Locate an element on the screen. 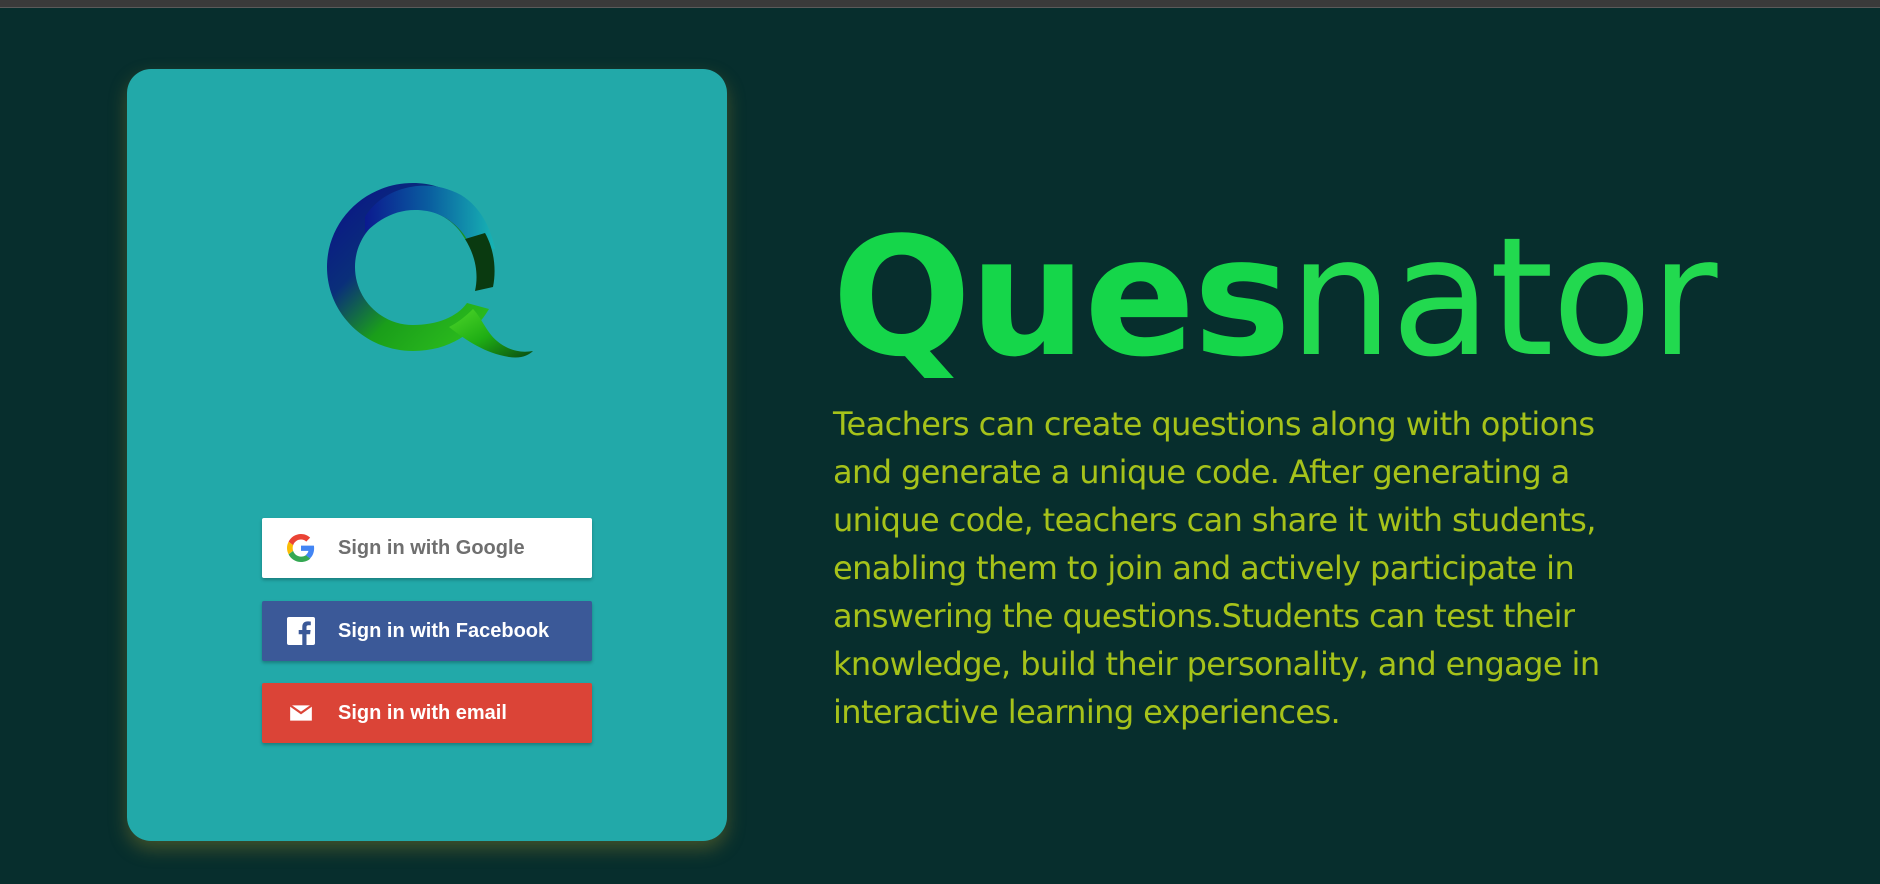  quesnator-logo is located at coordinates (430, 270).